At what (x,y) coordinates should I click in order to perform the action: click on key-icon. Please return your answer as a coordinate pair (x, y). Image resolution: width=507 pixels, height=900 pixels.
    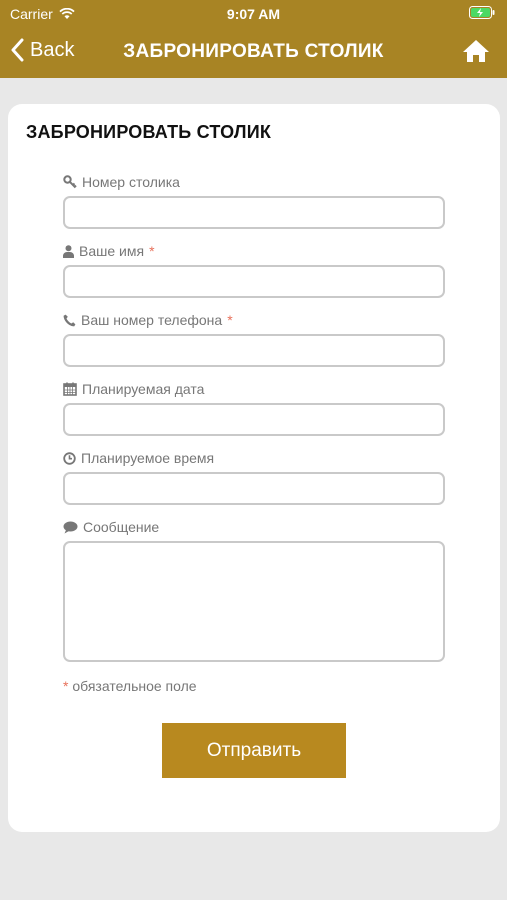
    Looking at the image, I should click on (70, 182).